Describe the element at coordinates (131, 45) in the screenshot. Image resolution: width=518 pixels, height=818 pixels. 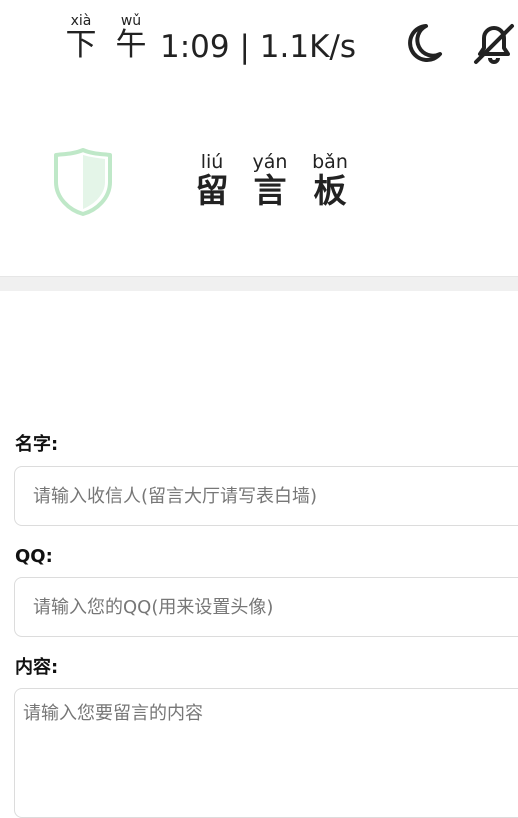
I see `status-time-han: 午` at that location.